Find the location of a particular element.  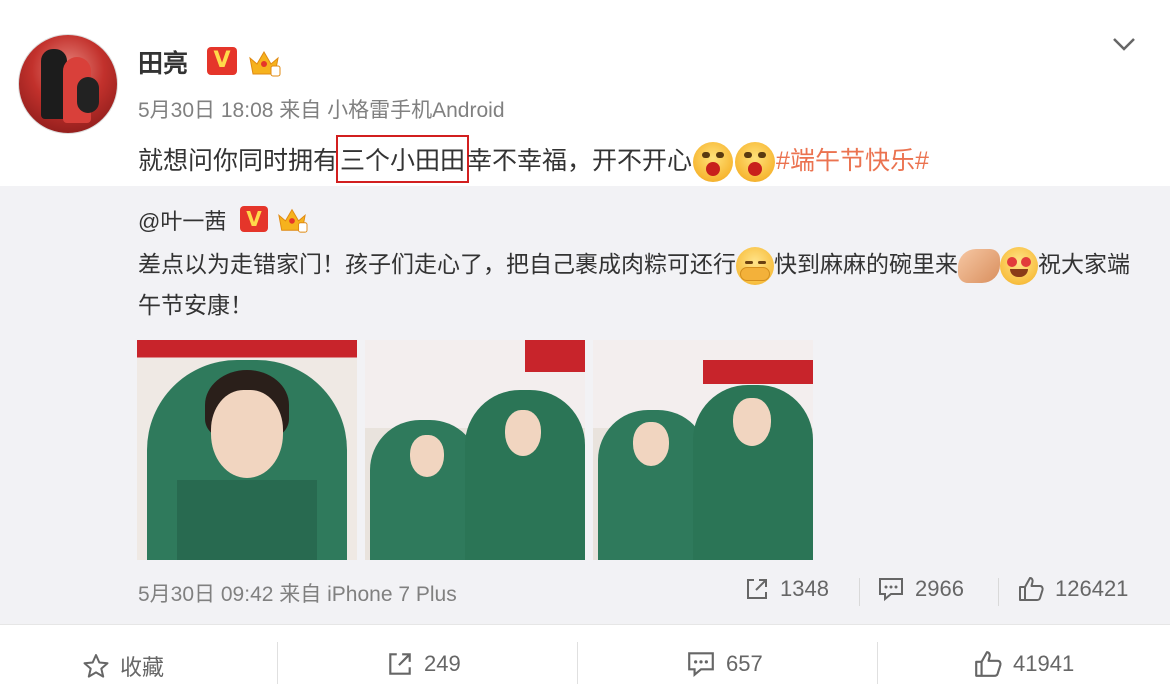

post-text: 就想问你同时拥有三个小田田幸不幸福，开不开心 #端午节快乐# is located at coordinates (533, 159).